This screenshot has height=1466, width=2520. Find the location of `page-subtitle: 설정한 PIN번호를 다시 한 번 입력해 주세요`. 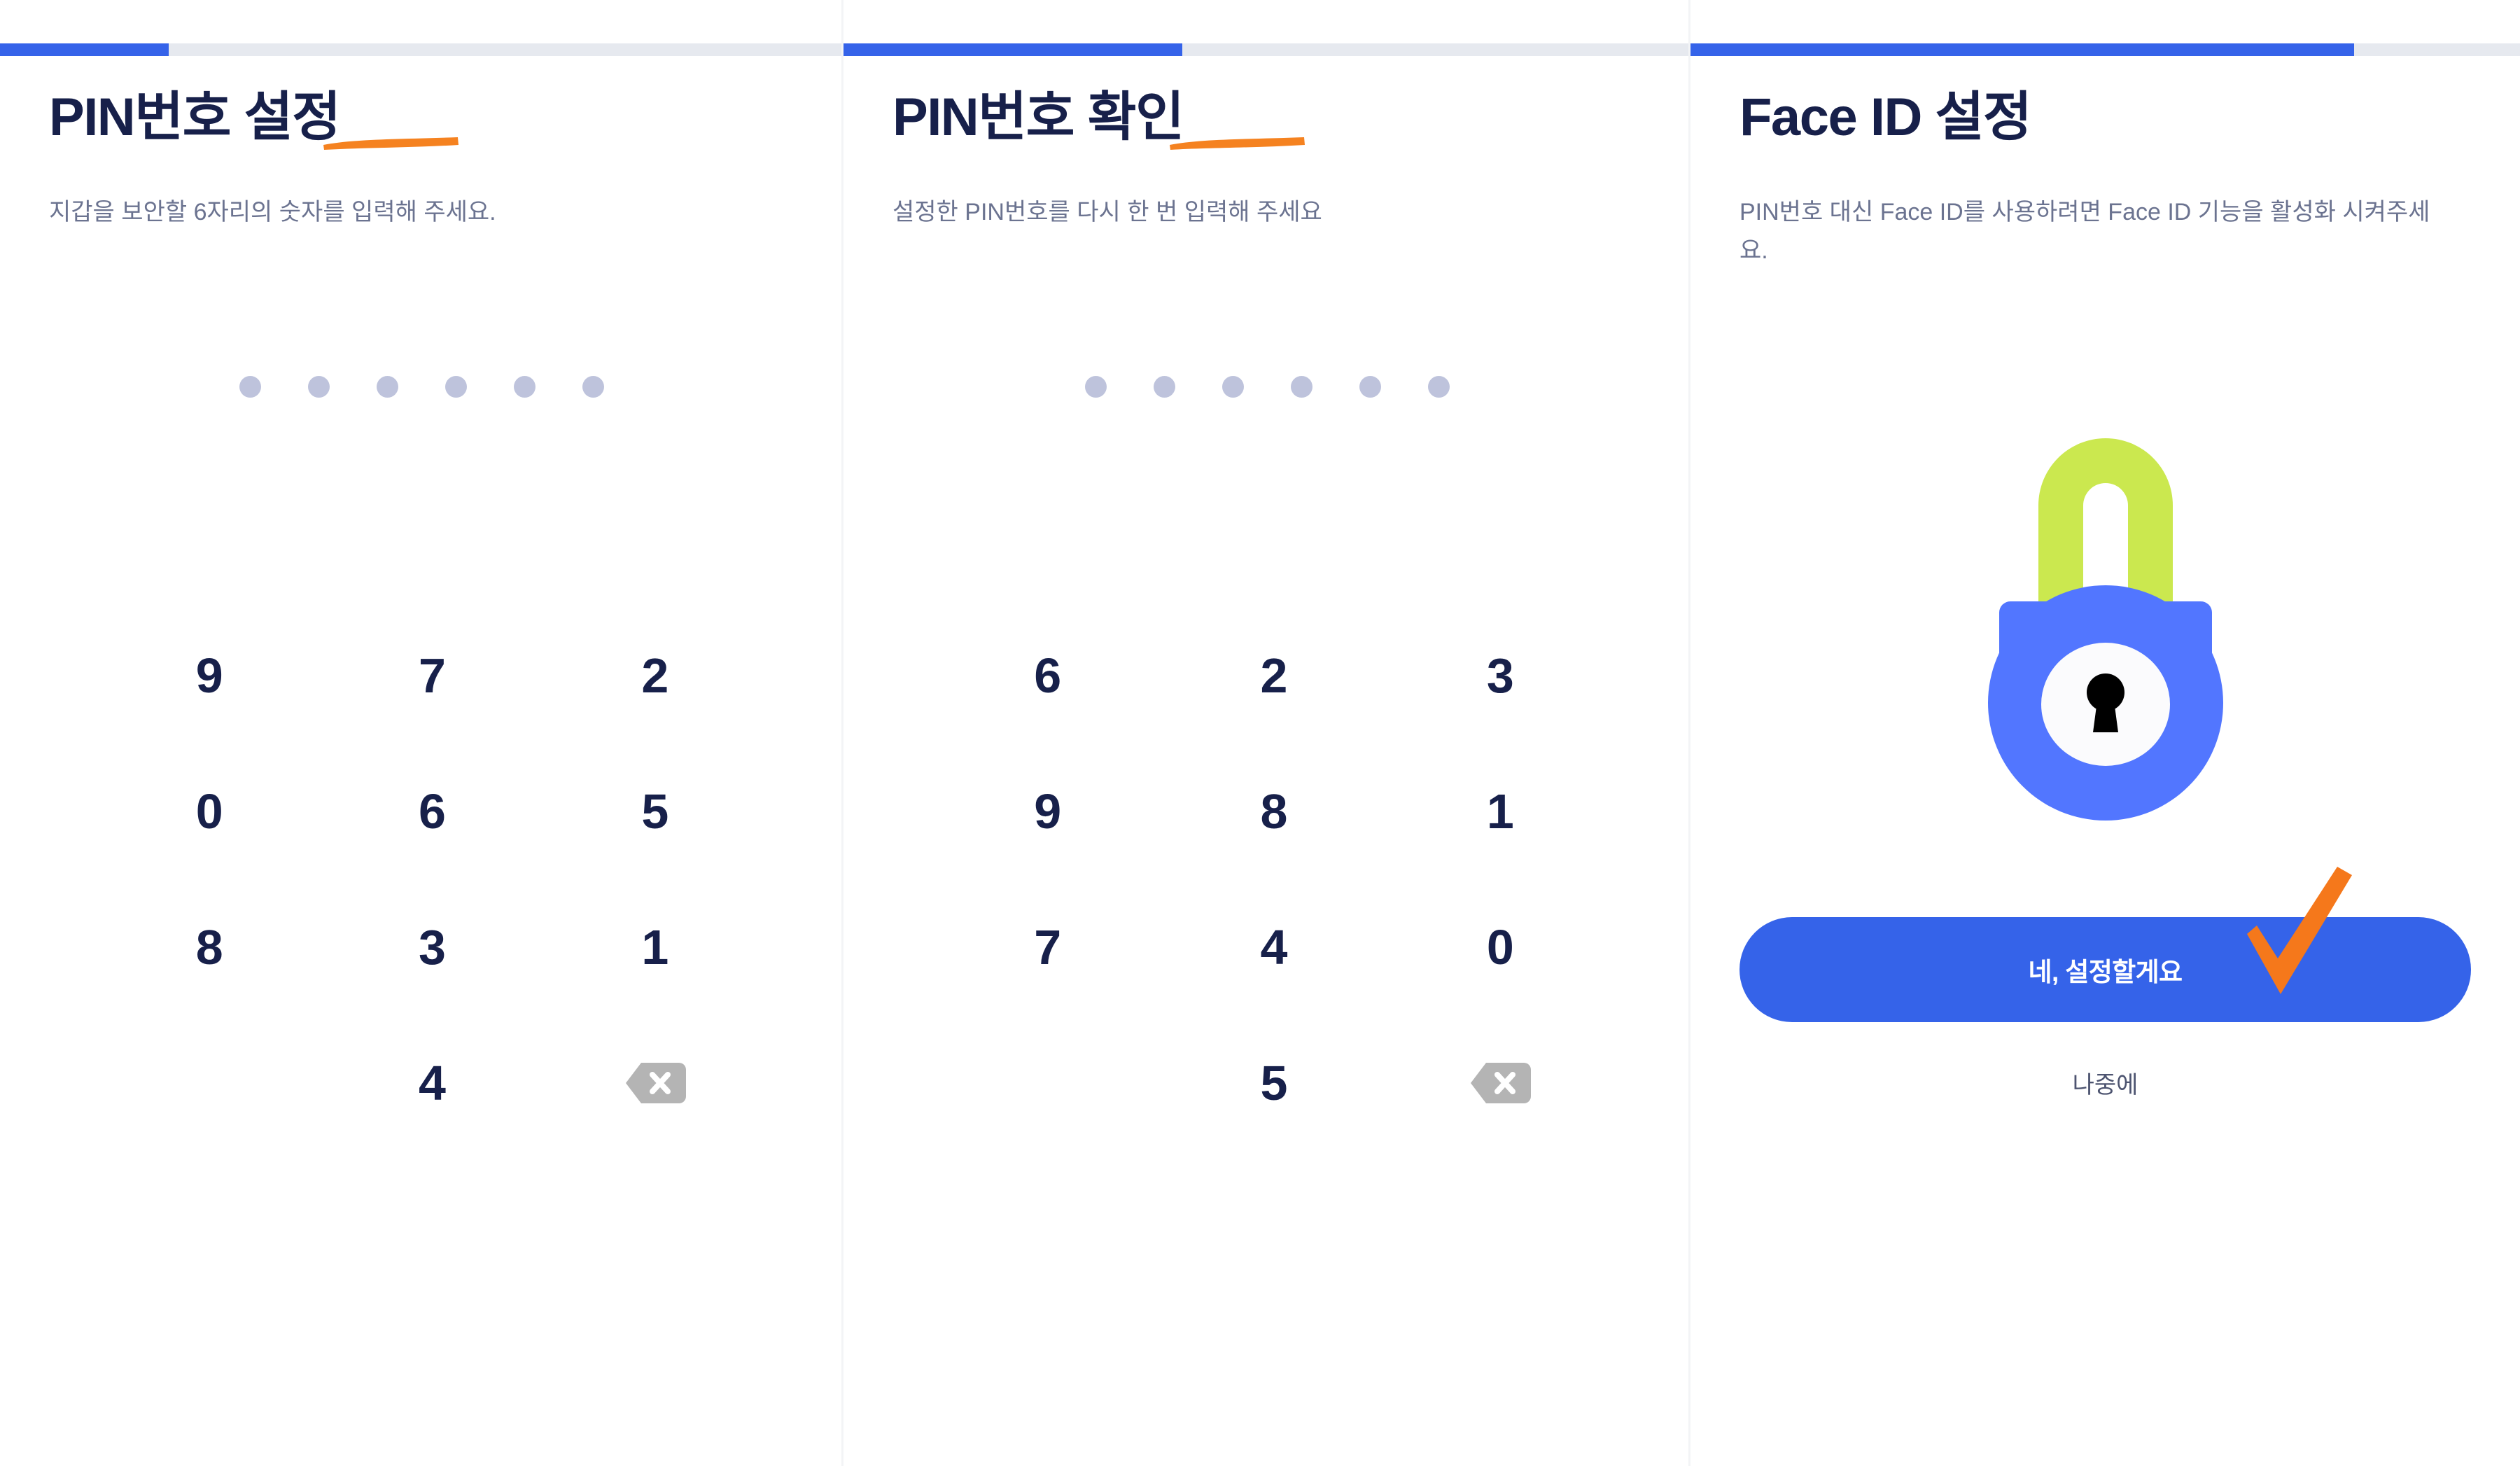

page-subtitle: 설정한 PIN번호를 다시 한 번 입력해 주세요 is located at coordinates (1107, 212).